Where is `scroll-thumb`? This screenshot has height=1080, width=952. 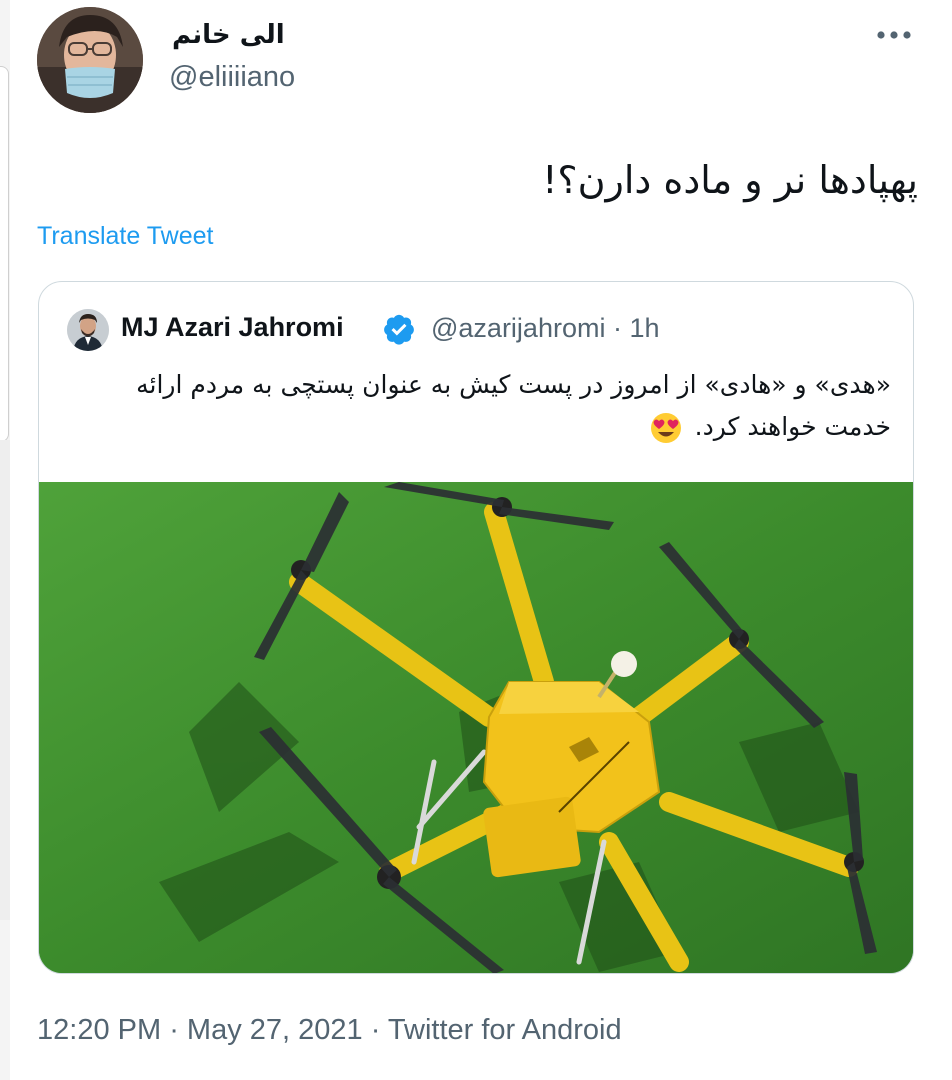 scroll-thumb is located at coordinates (4, 254).